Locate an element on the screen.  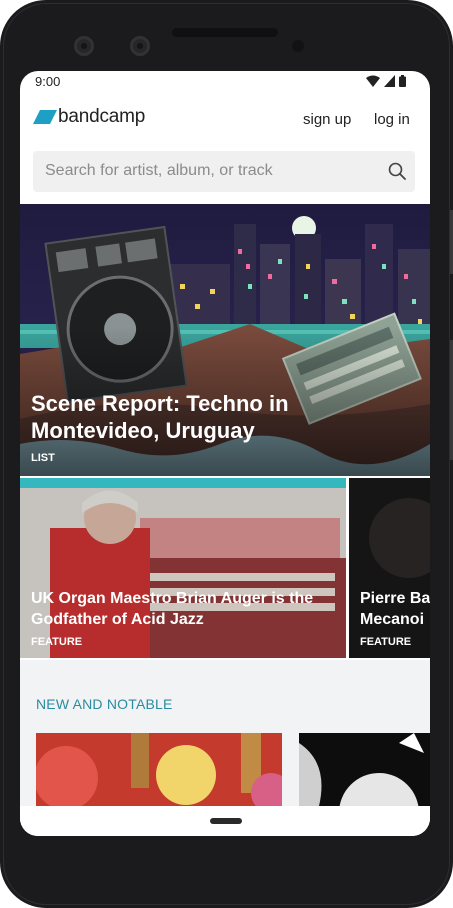
home-gesture-pill is located at coordinates (226, 821).